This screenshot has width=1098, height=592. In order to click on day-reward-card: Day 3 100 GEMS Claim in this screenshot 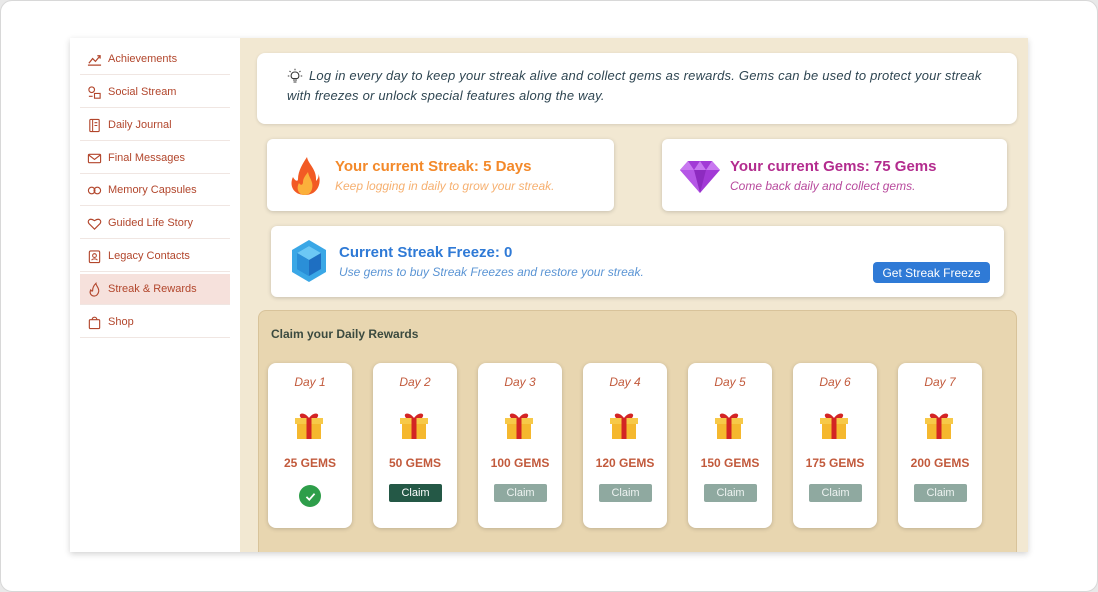, I will do `click(520, 445)`.